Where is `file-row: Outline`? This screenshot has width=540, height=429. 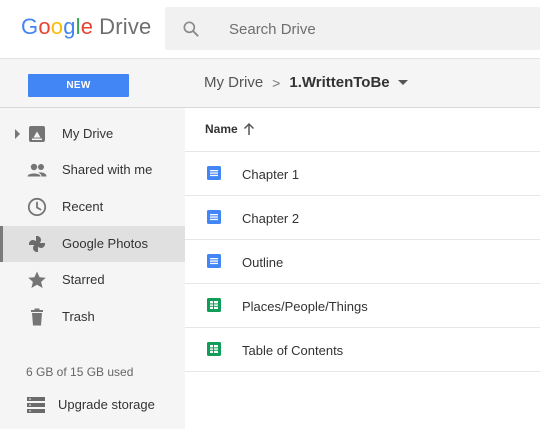 file-row: Outline is located at coordinates (362, 262).